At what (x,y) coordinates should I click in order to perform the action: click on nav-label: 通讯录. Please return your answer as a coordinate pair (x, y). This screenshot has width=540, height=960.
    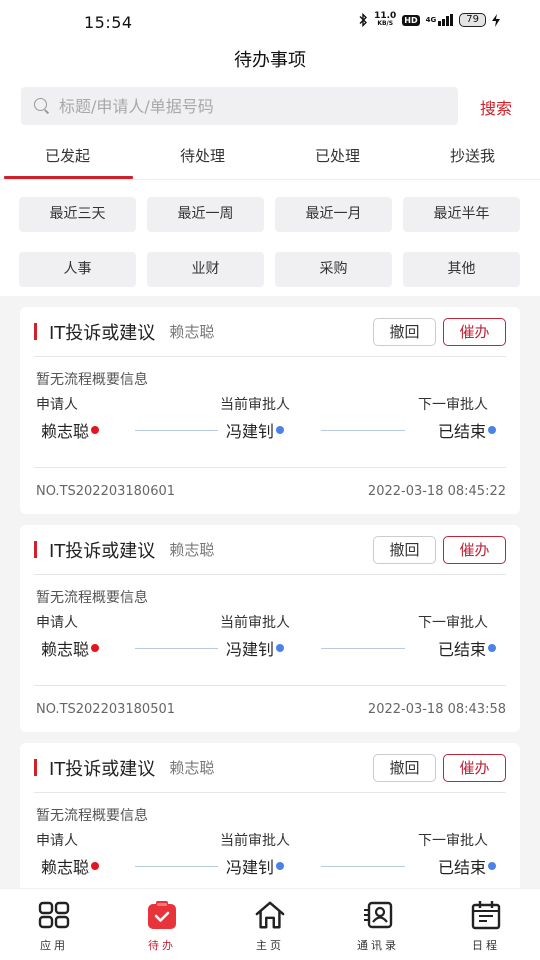
    Looking at the image, I should click on (378, 945).